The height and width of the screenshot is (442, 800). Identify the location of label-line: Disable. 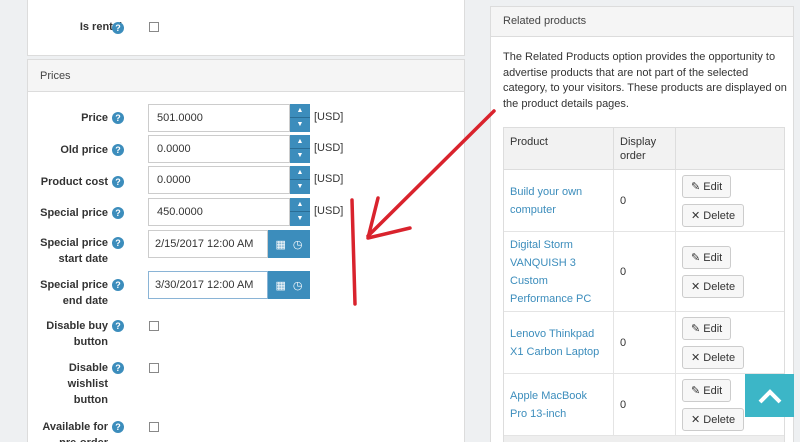
(88, 368).